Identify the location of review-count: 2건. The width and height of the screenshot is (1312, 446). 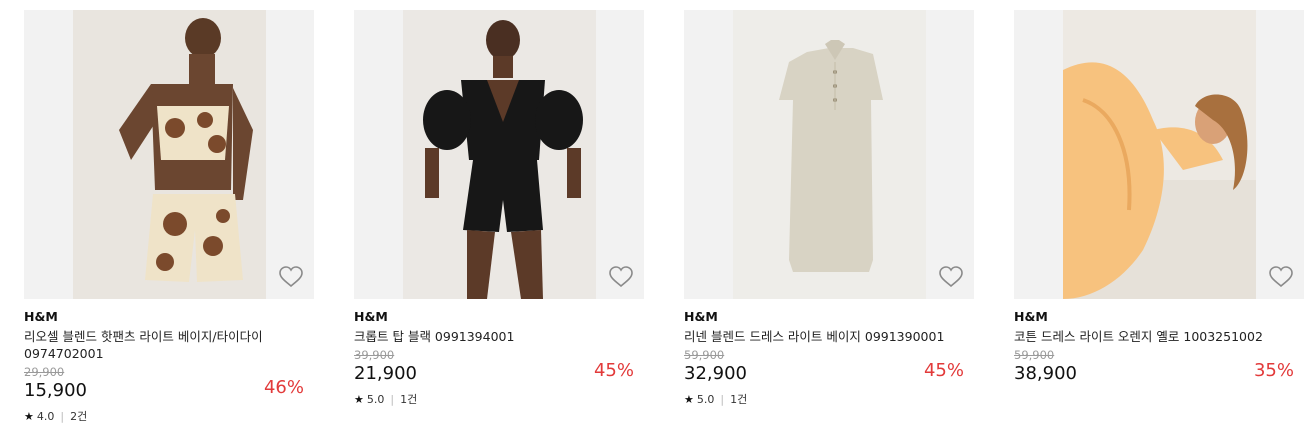
(78, 416).